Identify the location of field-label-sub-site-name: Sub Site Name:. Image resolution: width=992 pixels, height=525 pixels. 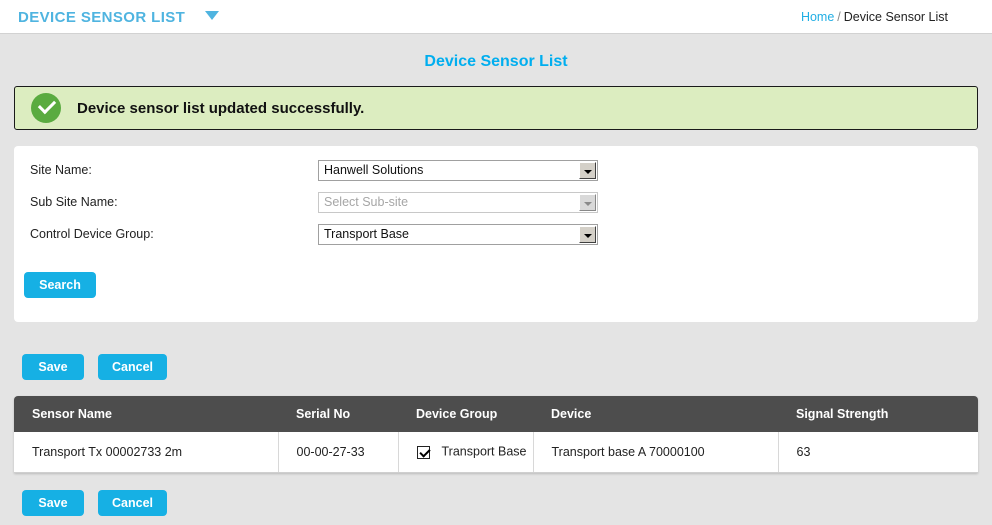
(74, 202).